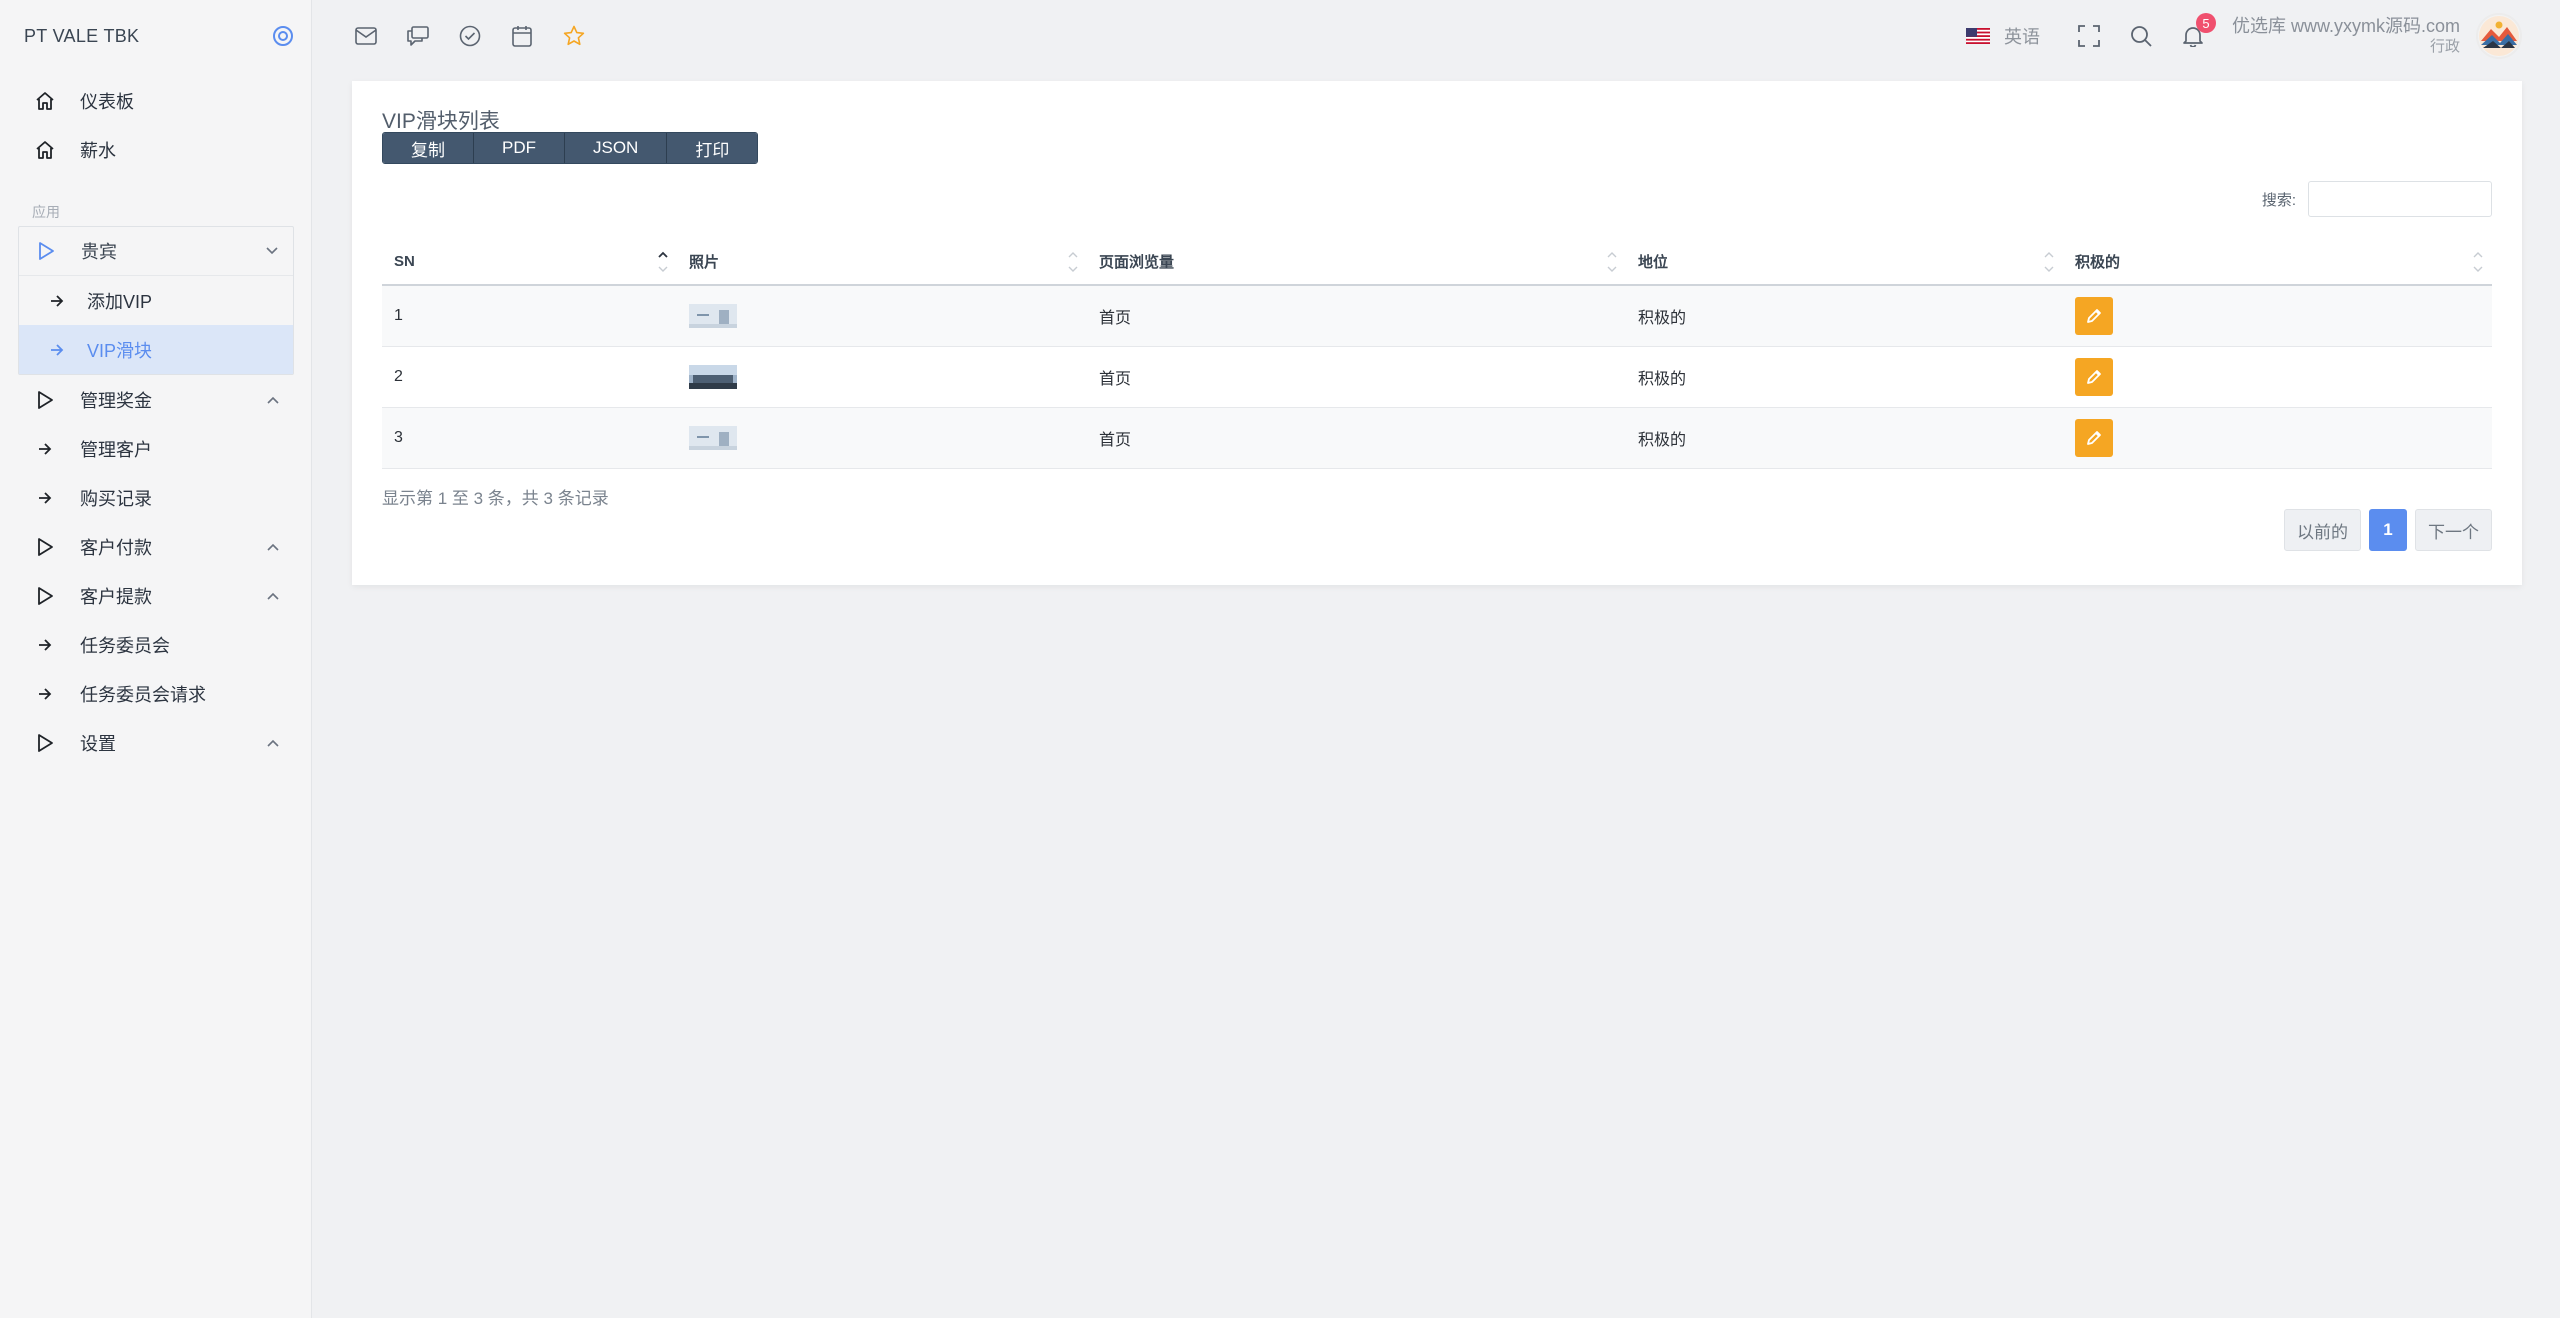 The height and width of the screenshot is (1318, 2560). What do you see at coordinates (470, 36) in the screenshot?
I see `check-circle-icon` at bounding box center [470, 36].